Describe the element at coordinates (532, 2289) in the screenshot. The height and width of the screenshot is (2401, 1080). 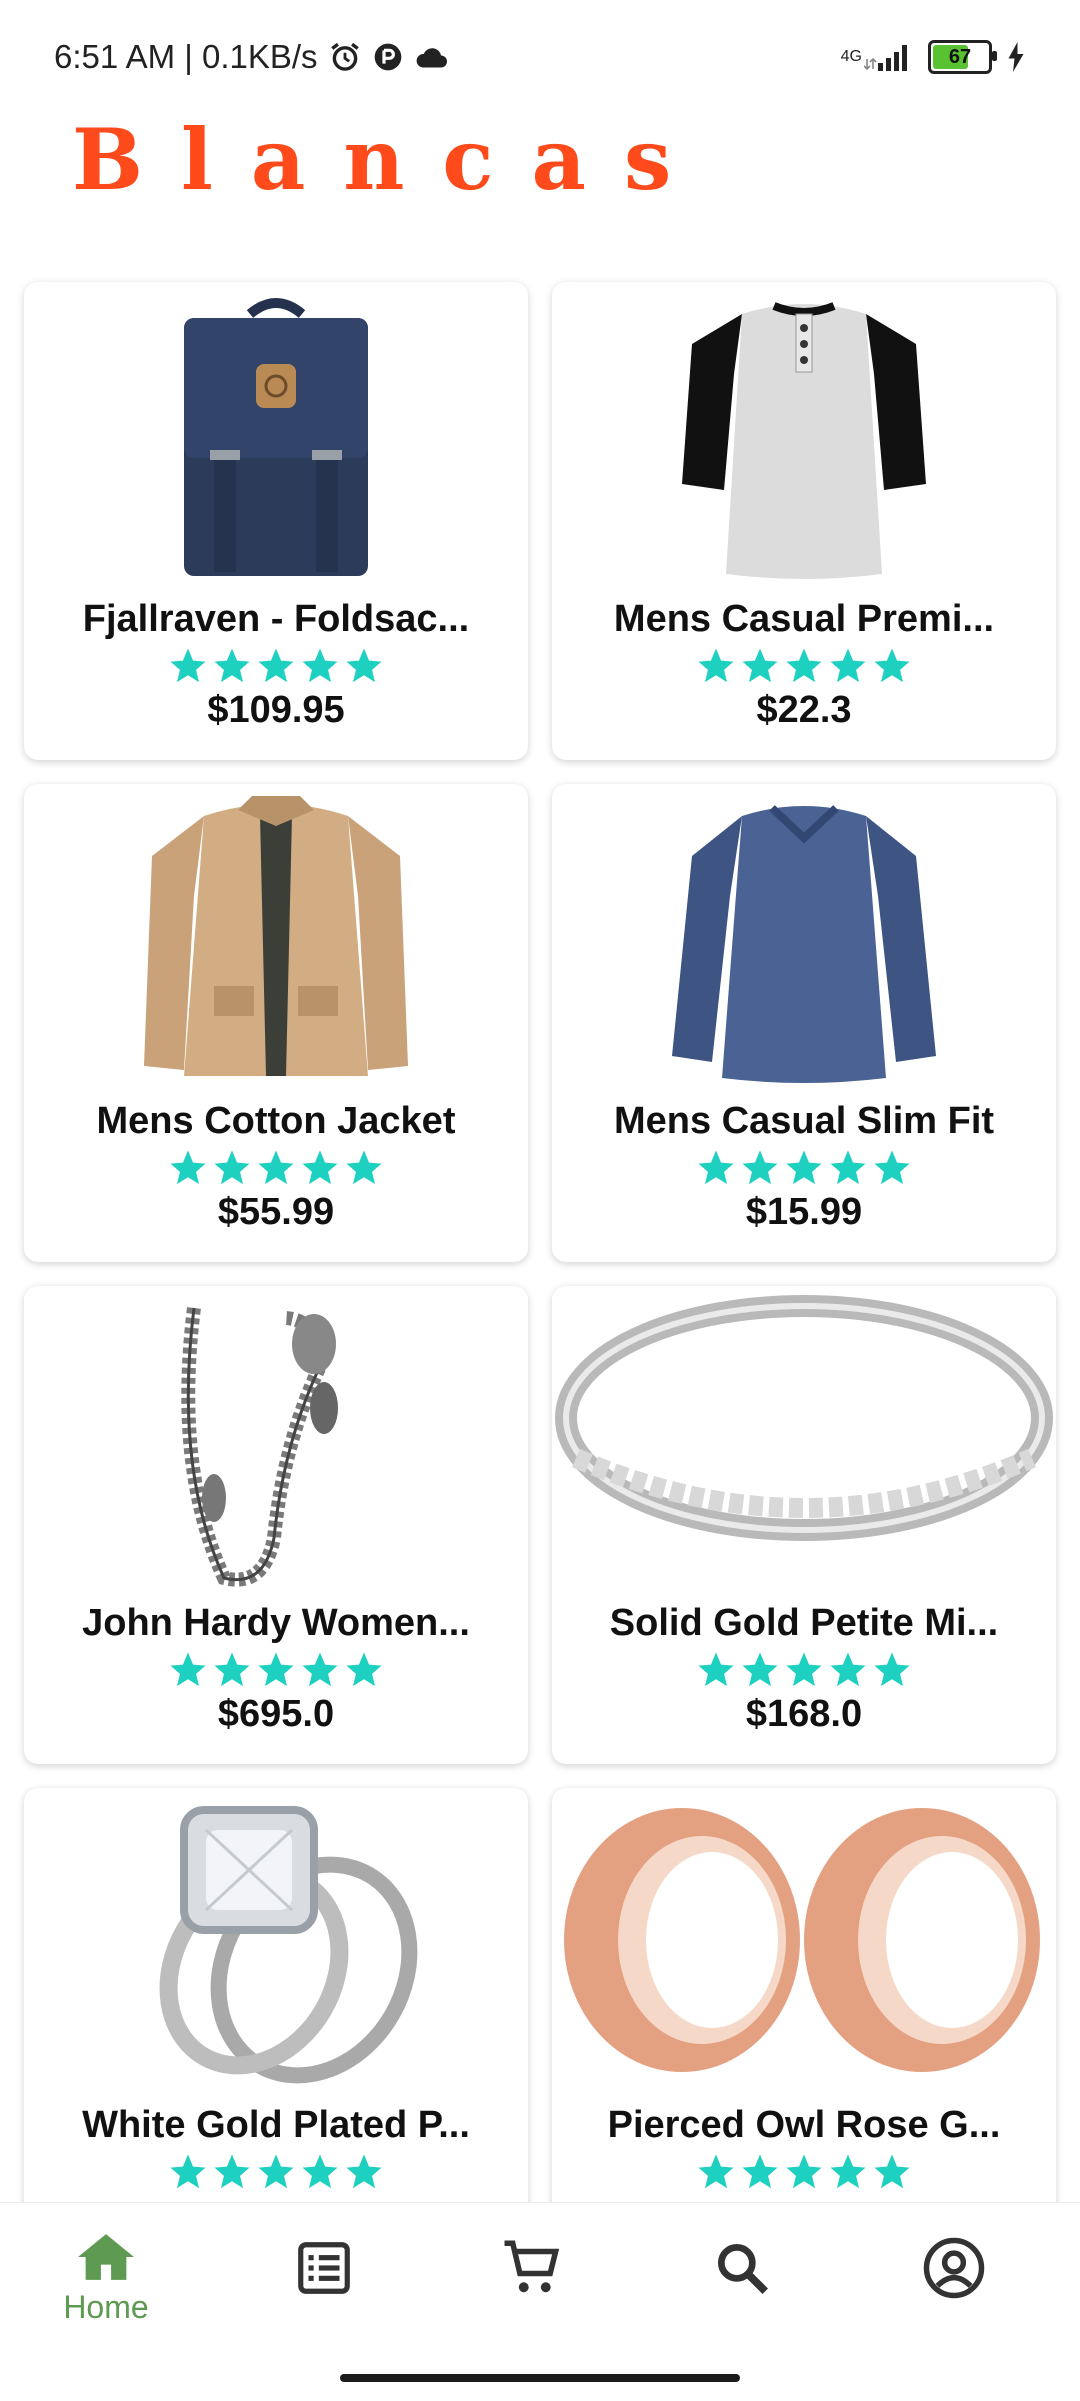
I see `nav-cart` at that location.